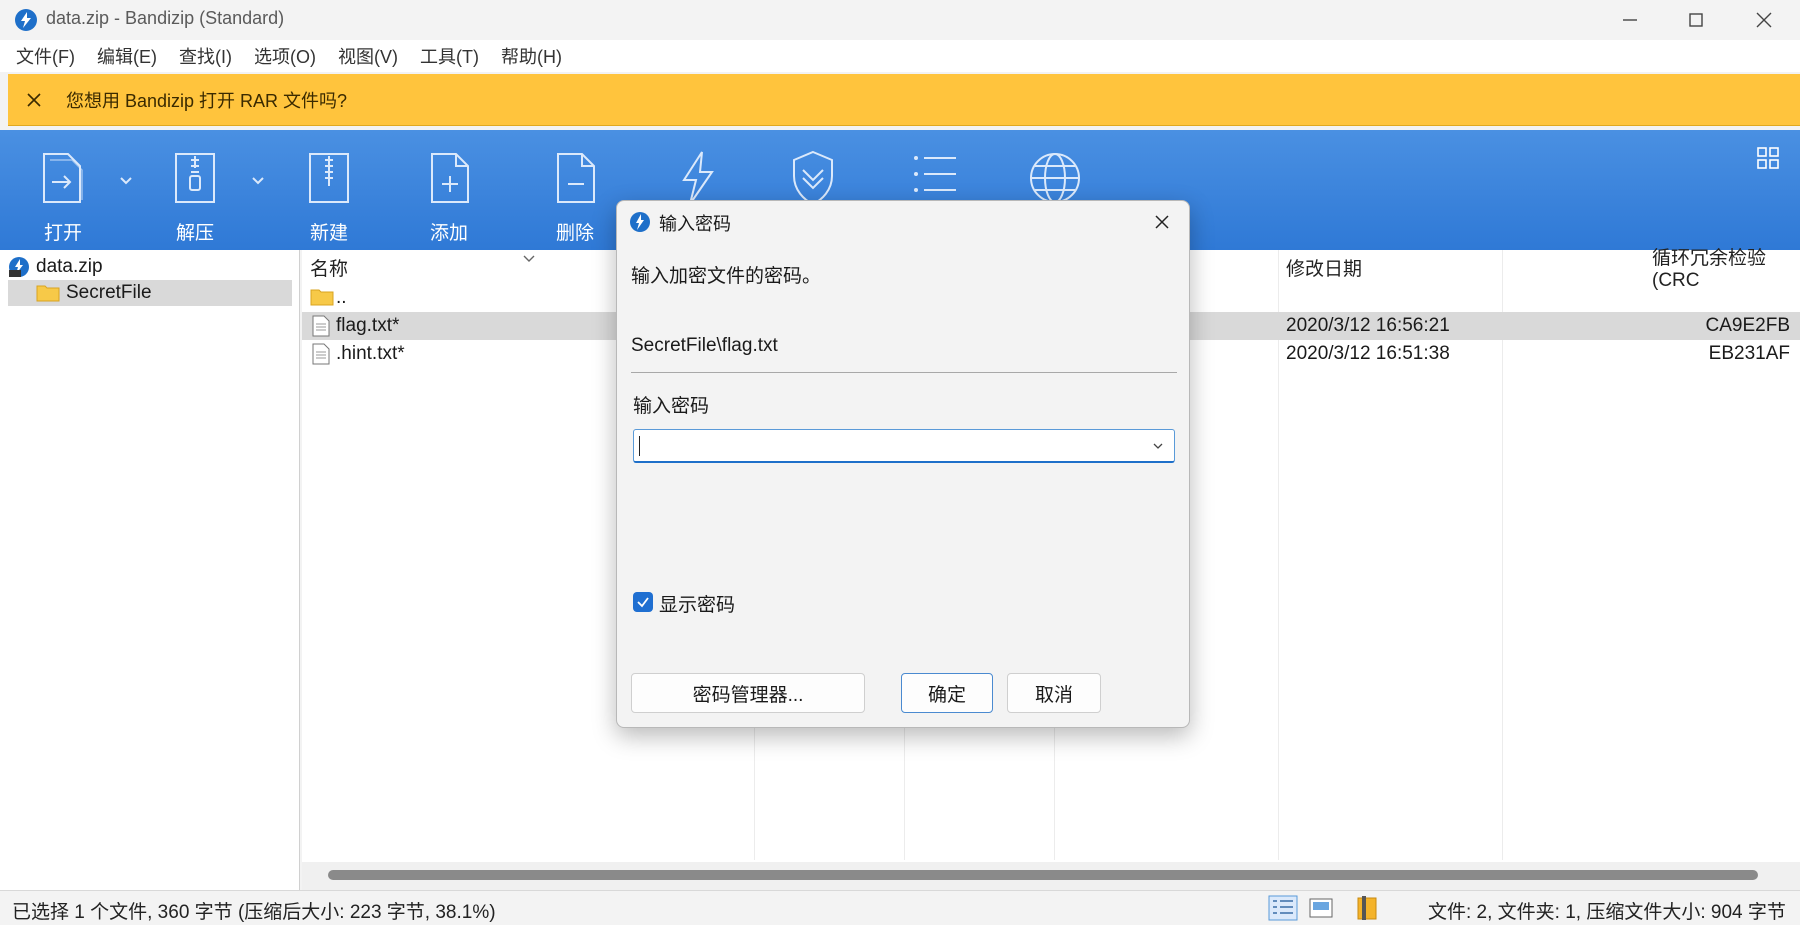 This screenshot has width=1800, height=925. What do you see at coordinates (884, 445) in the screenshot?
I see `password-input` at bounding box center [884, 445].